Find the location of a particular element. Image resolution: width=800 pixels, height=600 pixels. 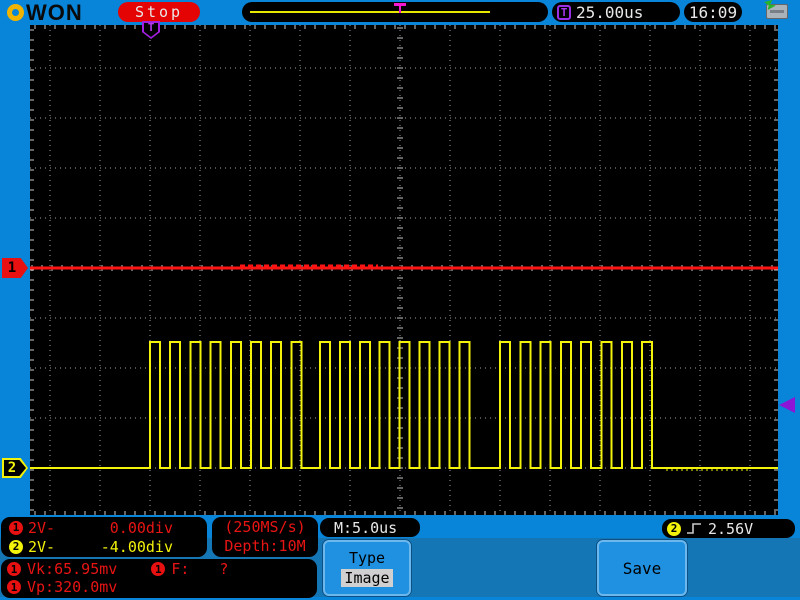

channel2-info-row: 2 2V- -4.00div is located at coordinates (104, 546).